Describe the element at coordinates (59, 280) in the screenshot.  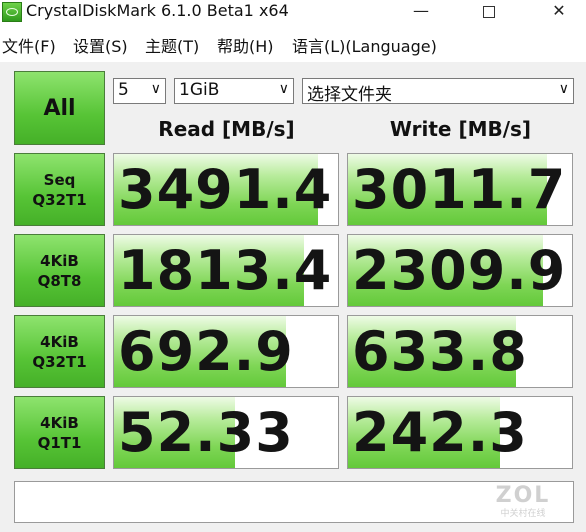
I see `test-label-line2: Q8T8` at that location.